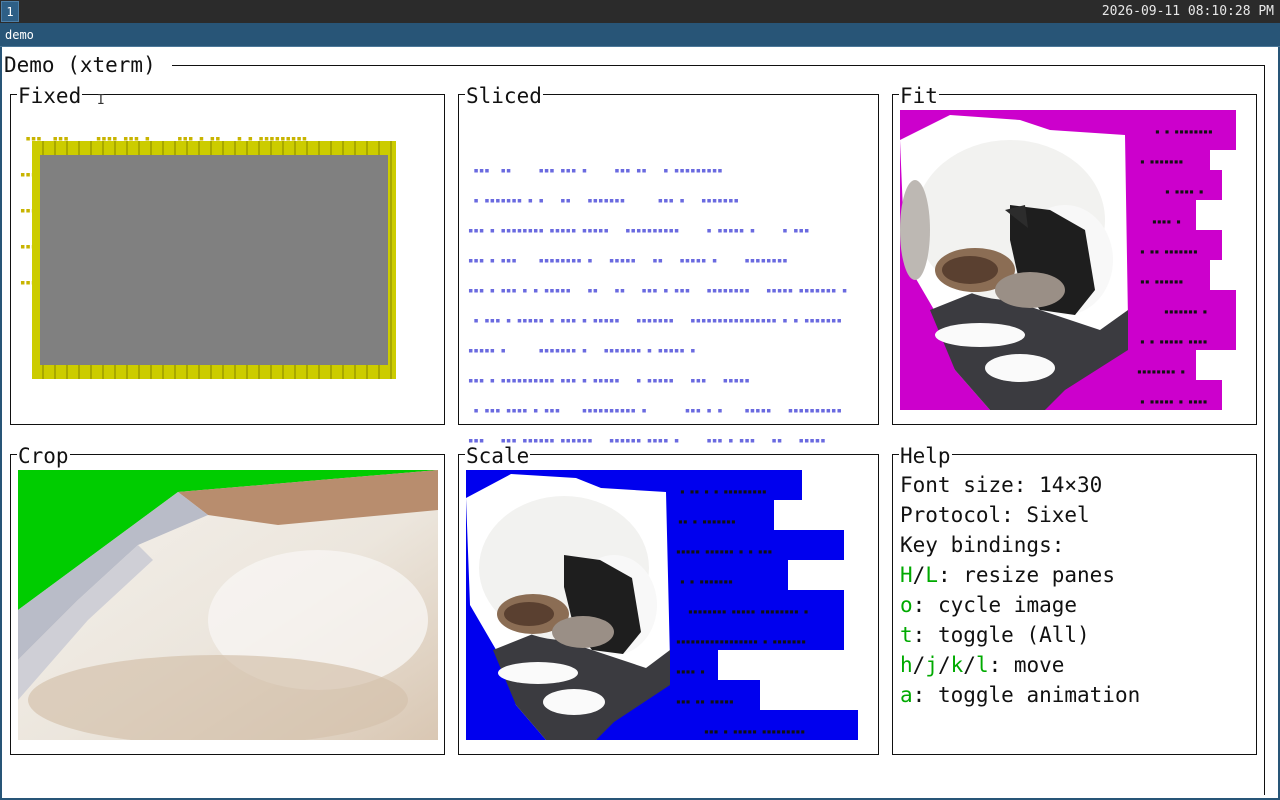  I want to click on key-H: H, so click(906, 575).